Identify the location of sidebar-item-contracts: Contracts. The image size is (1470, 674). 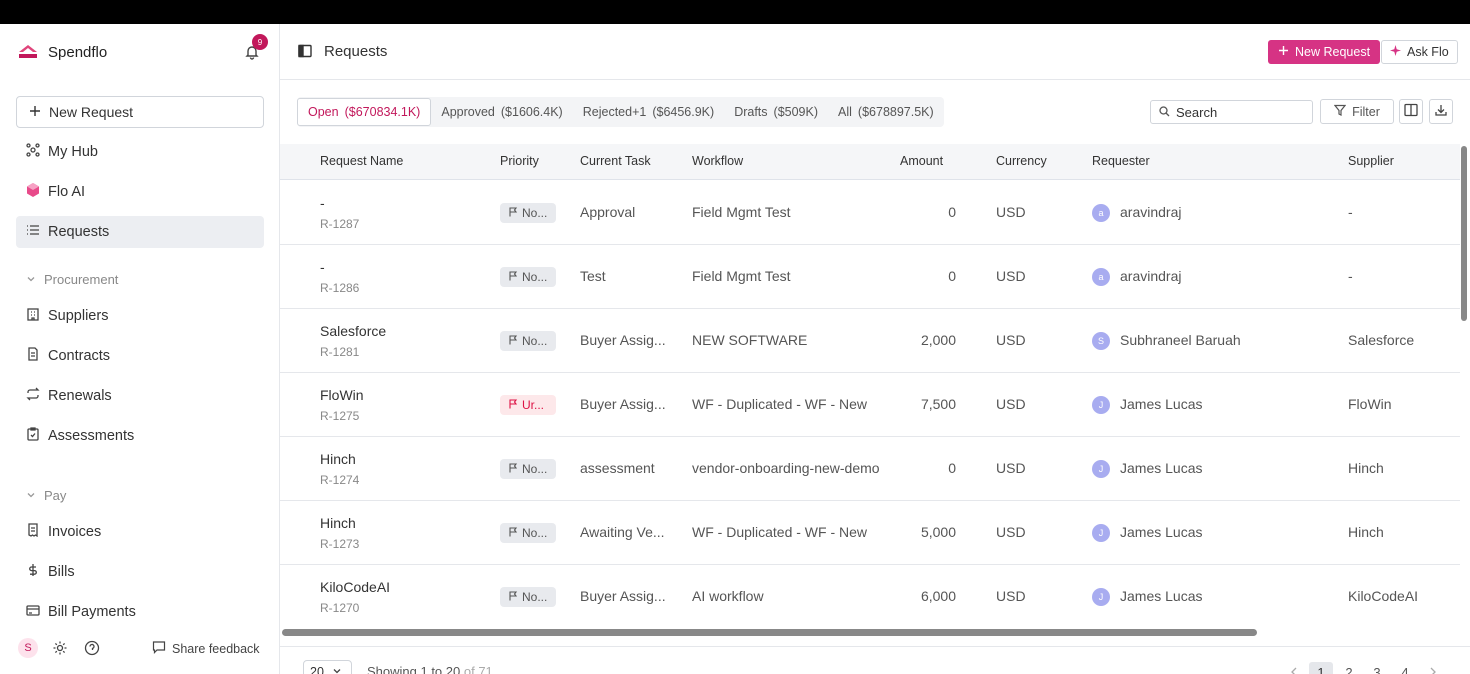
(140, 356).